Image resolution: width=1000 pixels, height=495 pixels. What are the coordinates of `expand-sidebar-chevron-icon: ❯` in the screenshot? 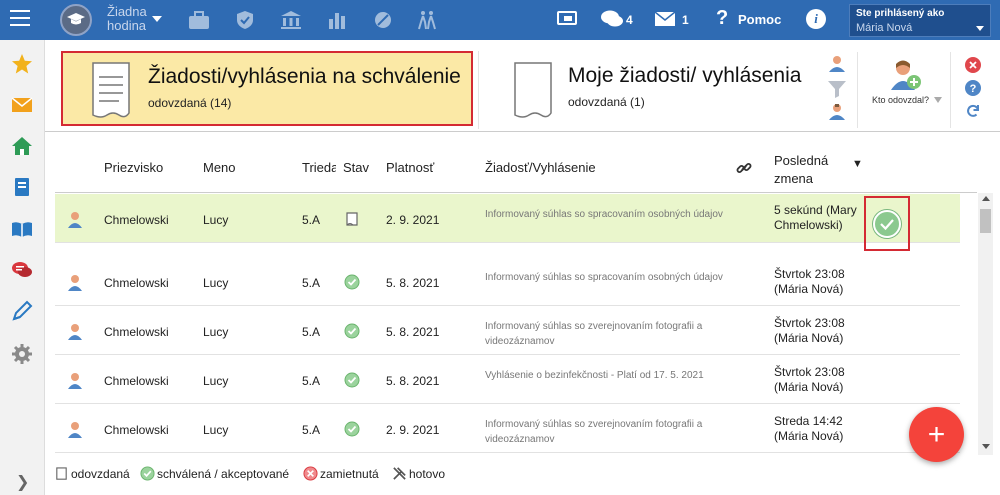 It's located at (22, 482).